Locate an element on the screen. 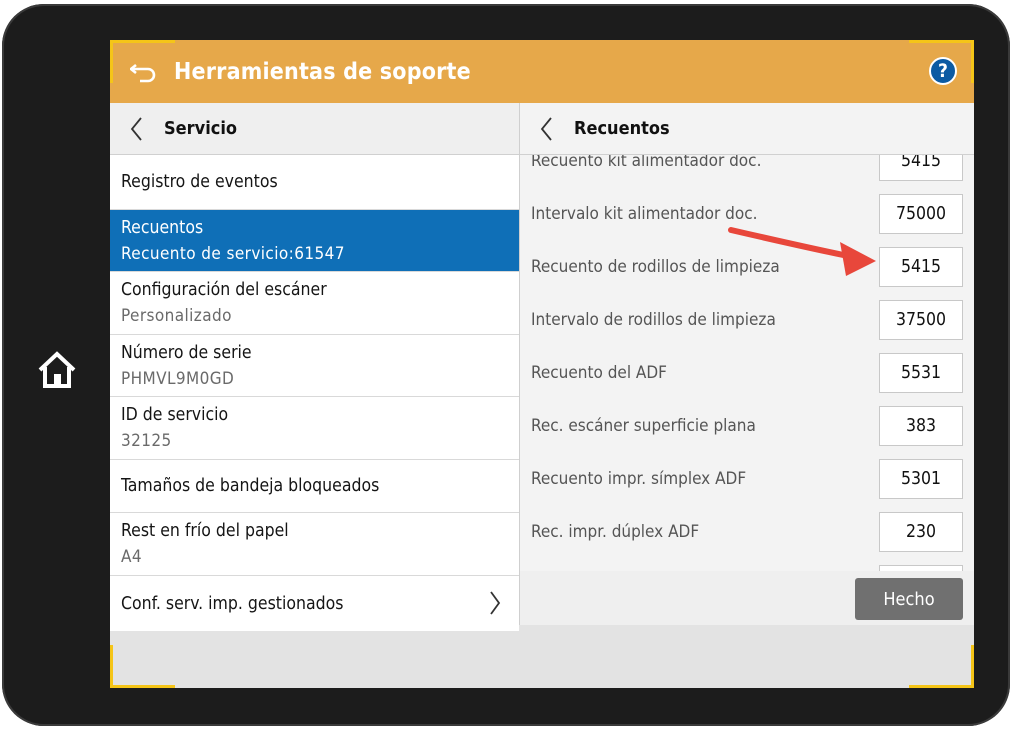 The image size is (1014, 730). menu-item-numero-serie: Número de serie PHMVL9M0GD is located at coordinates (314, 366).